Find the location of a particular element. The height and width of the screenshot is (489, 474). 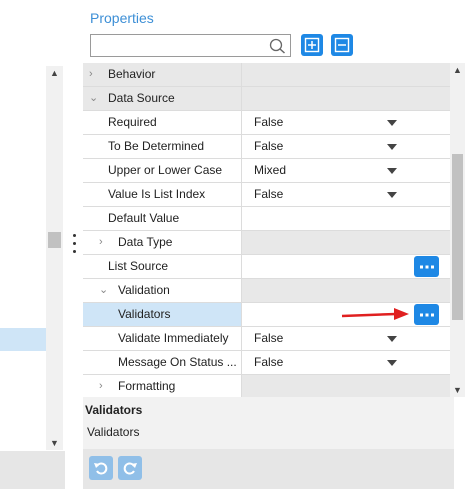

property-row-value-is-list-index: Value Is List Index False is located at coordinates (268, 195).